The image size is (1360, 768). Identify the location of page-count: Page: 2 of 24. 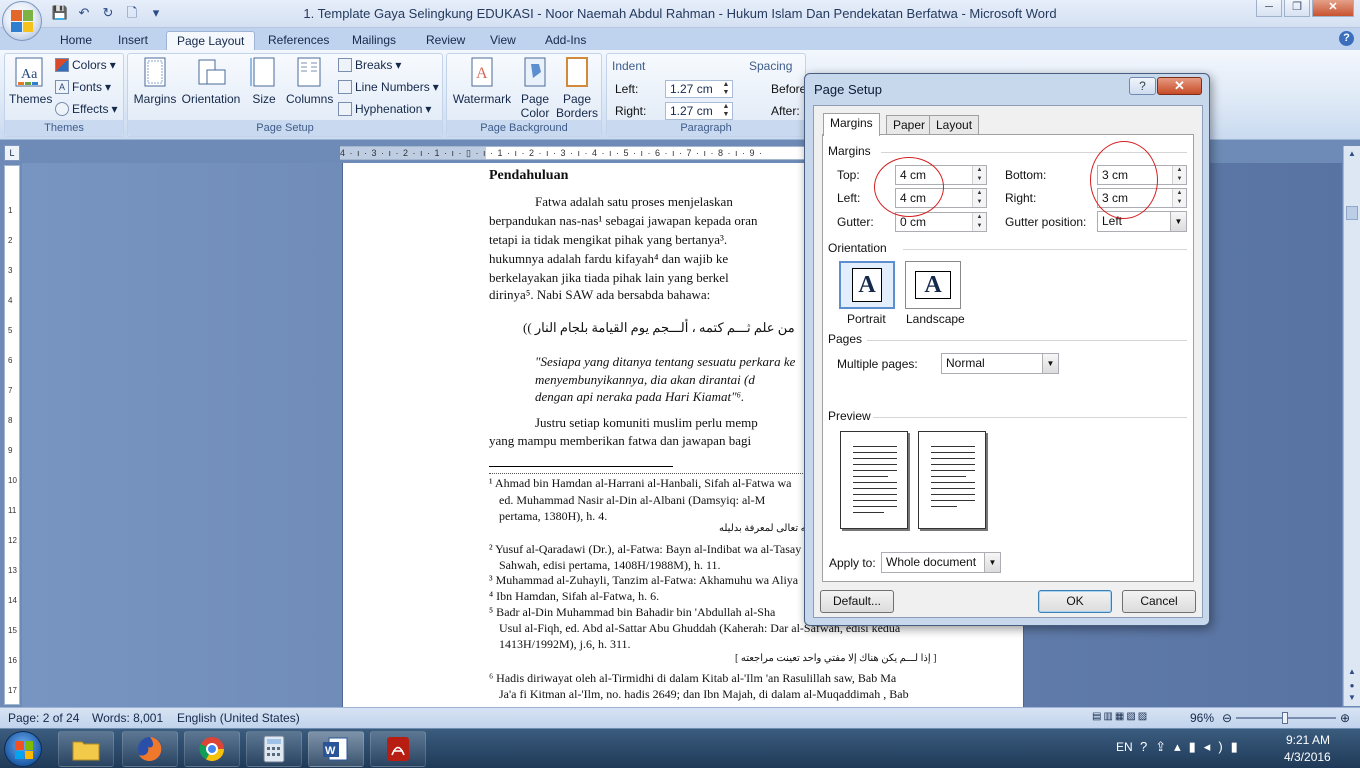
(43, 718).